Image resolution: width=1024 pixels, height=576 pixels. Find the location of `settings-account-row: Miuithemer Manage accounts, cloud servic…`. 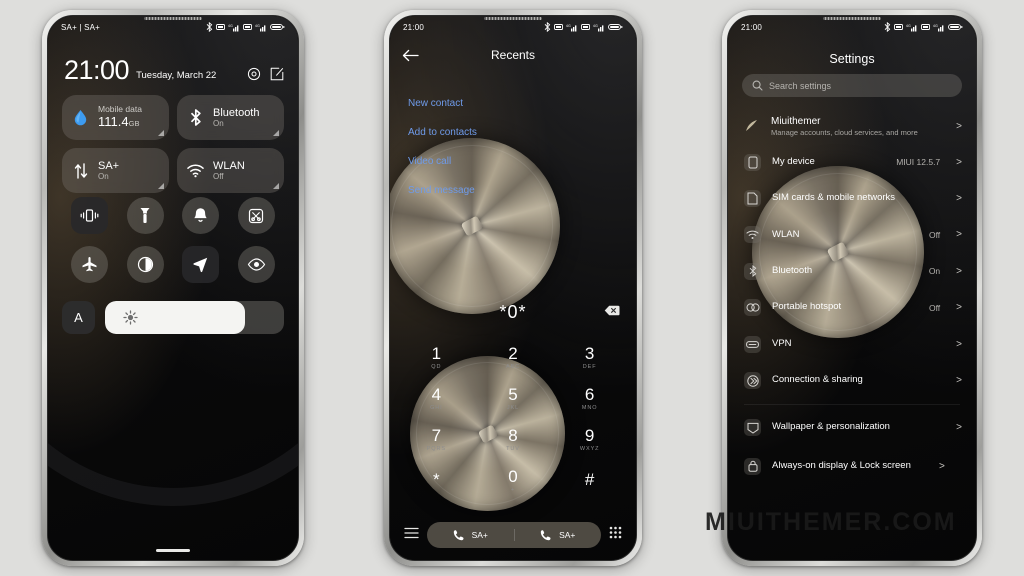

settings-account-row: Miuithemer Manage accounts, cloud servic… is located at coordinates (852, 126).